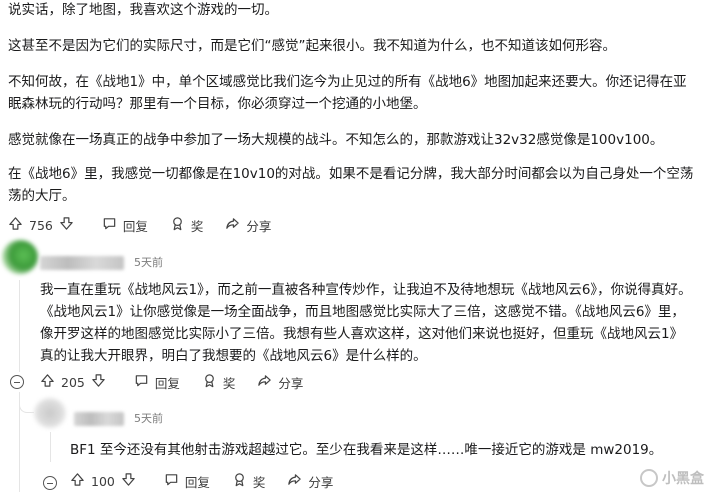 This screenshot has height=496, width=712. Describe the element at coordinates (103, 481) in the screenshot. I see `vote-count: 100` at that location.